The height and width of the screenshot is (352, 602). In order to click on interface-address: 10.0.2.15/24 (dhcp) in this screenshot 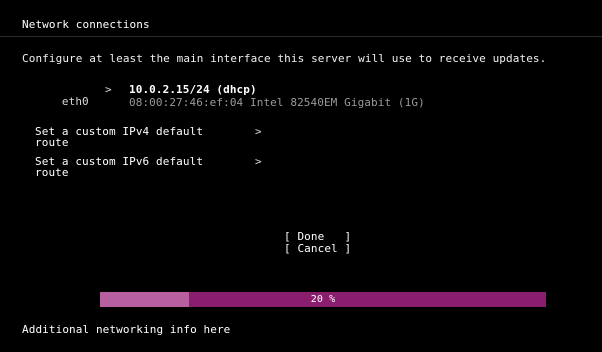, I will do `click(193, 89)`.